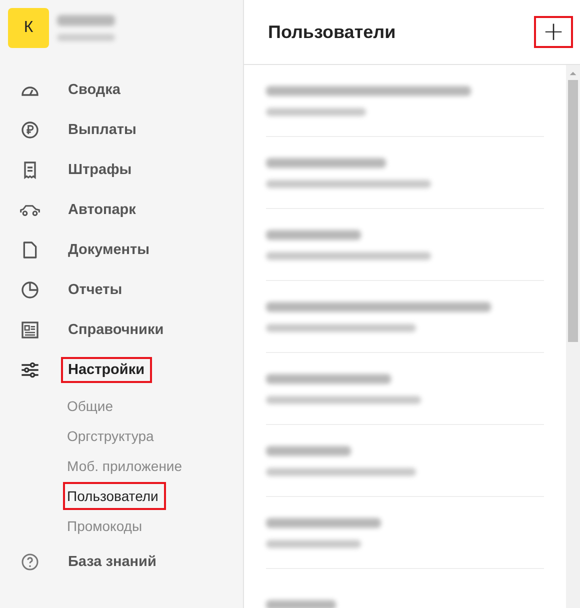  Describe the element at coordinates (28, 28) in the screenshot. I see `company-logo: К` at that location.